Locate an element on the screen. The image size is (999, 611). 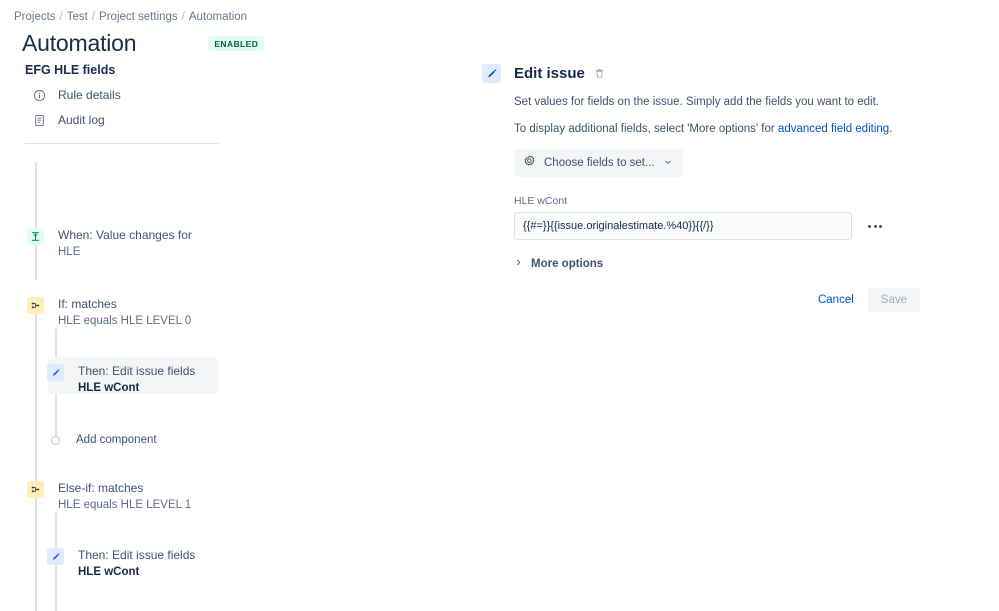
sidebar-item-label: Audit log is located at coordinates (81, 120).